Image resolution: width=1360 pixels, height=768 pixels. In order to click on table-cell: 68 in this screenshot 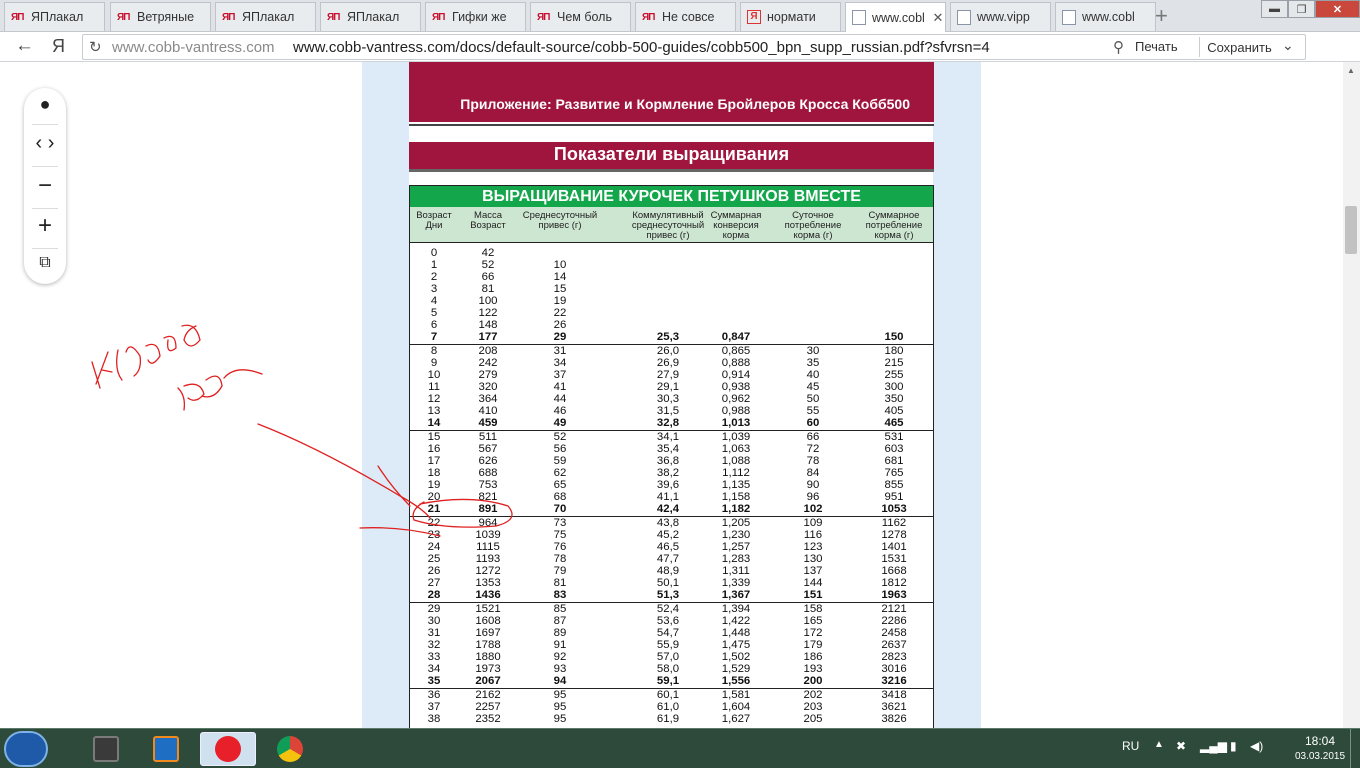, I will do `click(560, 497)`.